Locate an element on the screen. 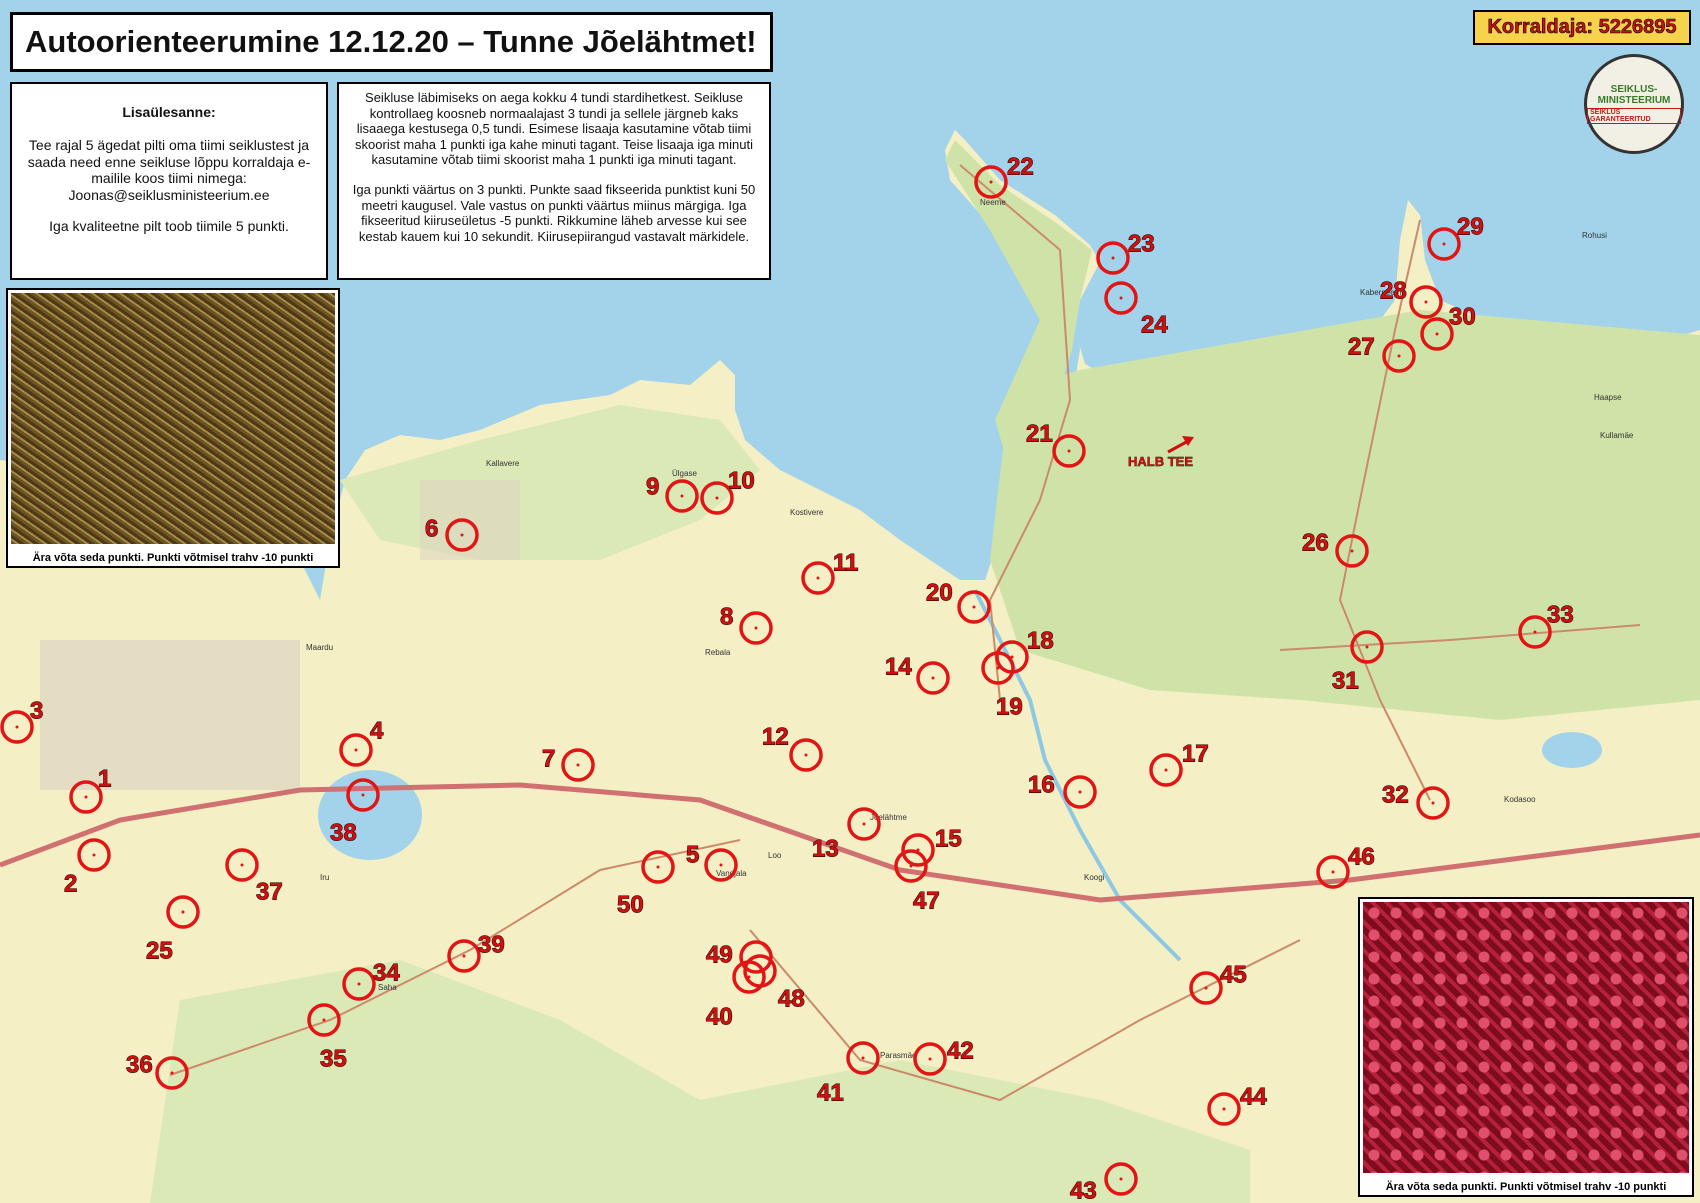 Image resolution: width=1700 pixels, height=1203 pixels. checkpoint-label: 30 is located at coordinates (1462, 316).